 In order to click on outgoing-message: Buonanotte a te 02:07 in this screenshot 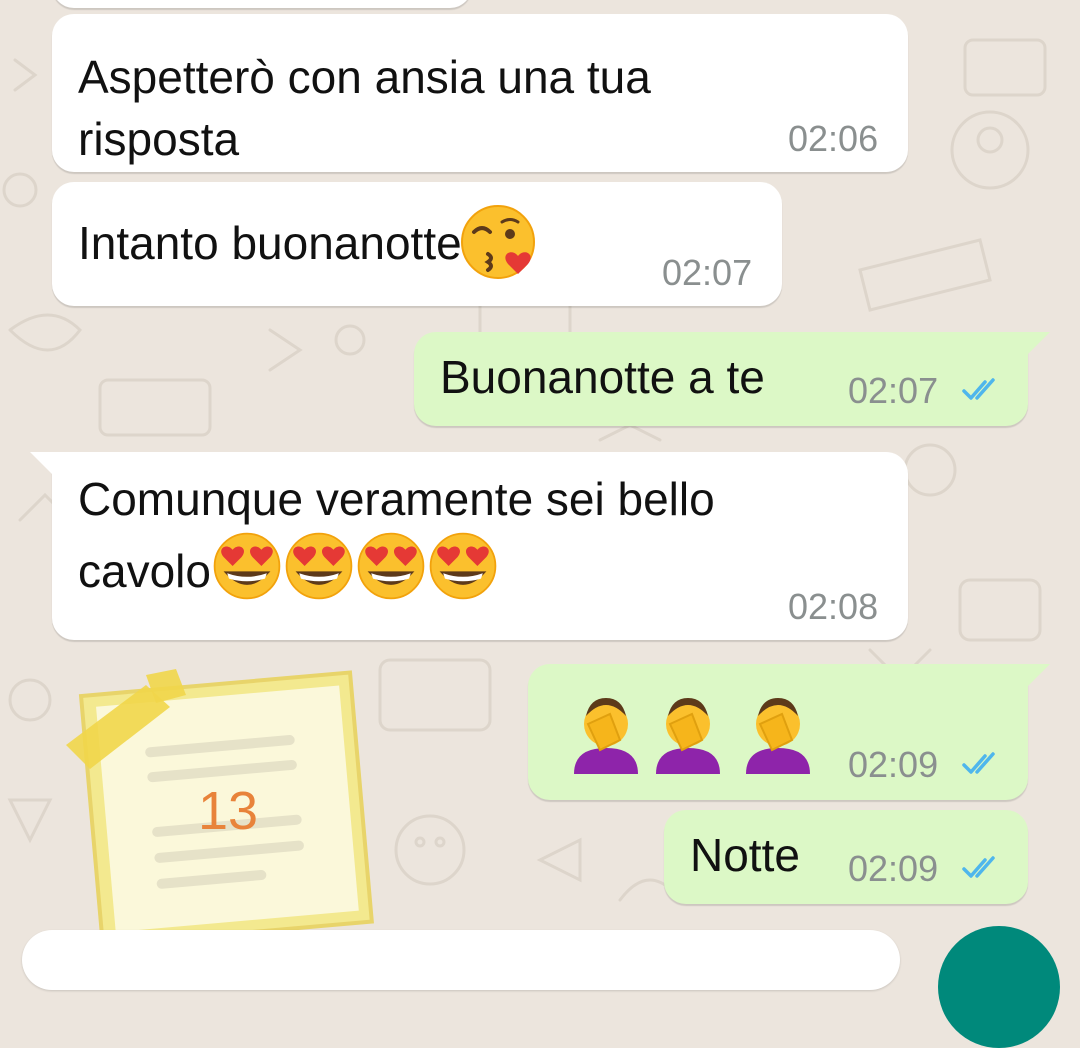, I will do `click(732, 379)`.